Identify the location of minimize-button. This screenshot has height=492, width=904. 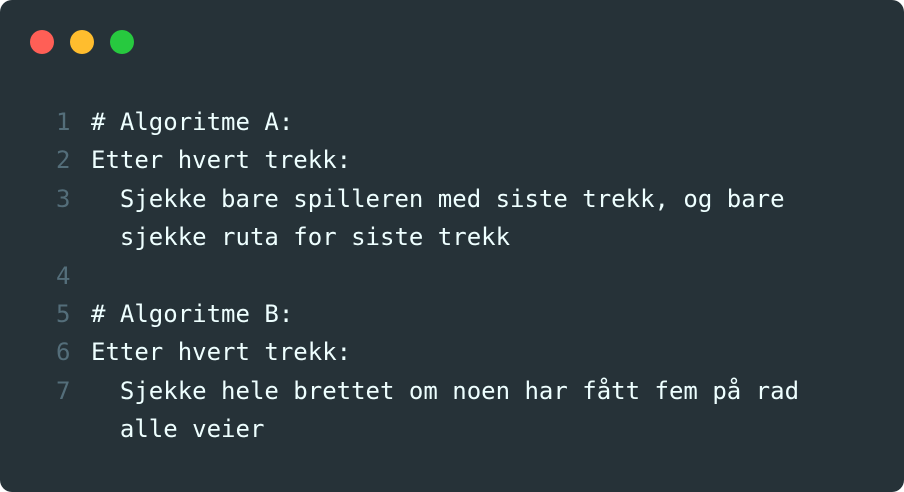
(82, 42).